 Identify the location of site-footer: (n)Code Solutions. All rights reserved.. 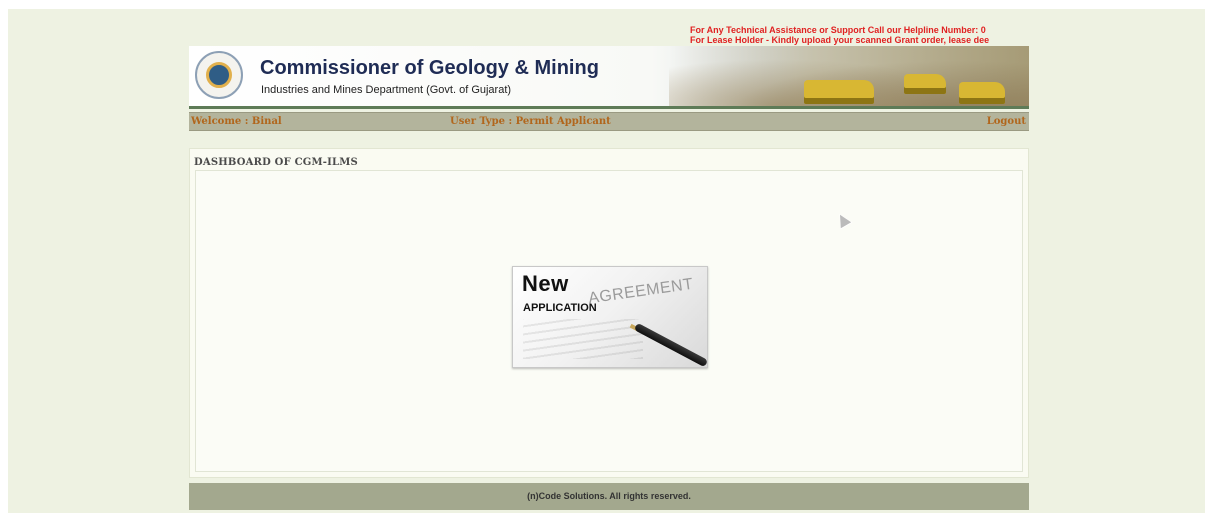
(609, 496).